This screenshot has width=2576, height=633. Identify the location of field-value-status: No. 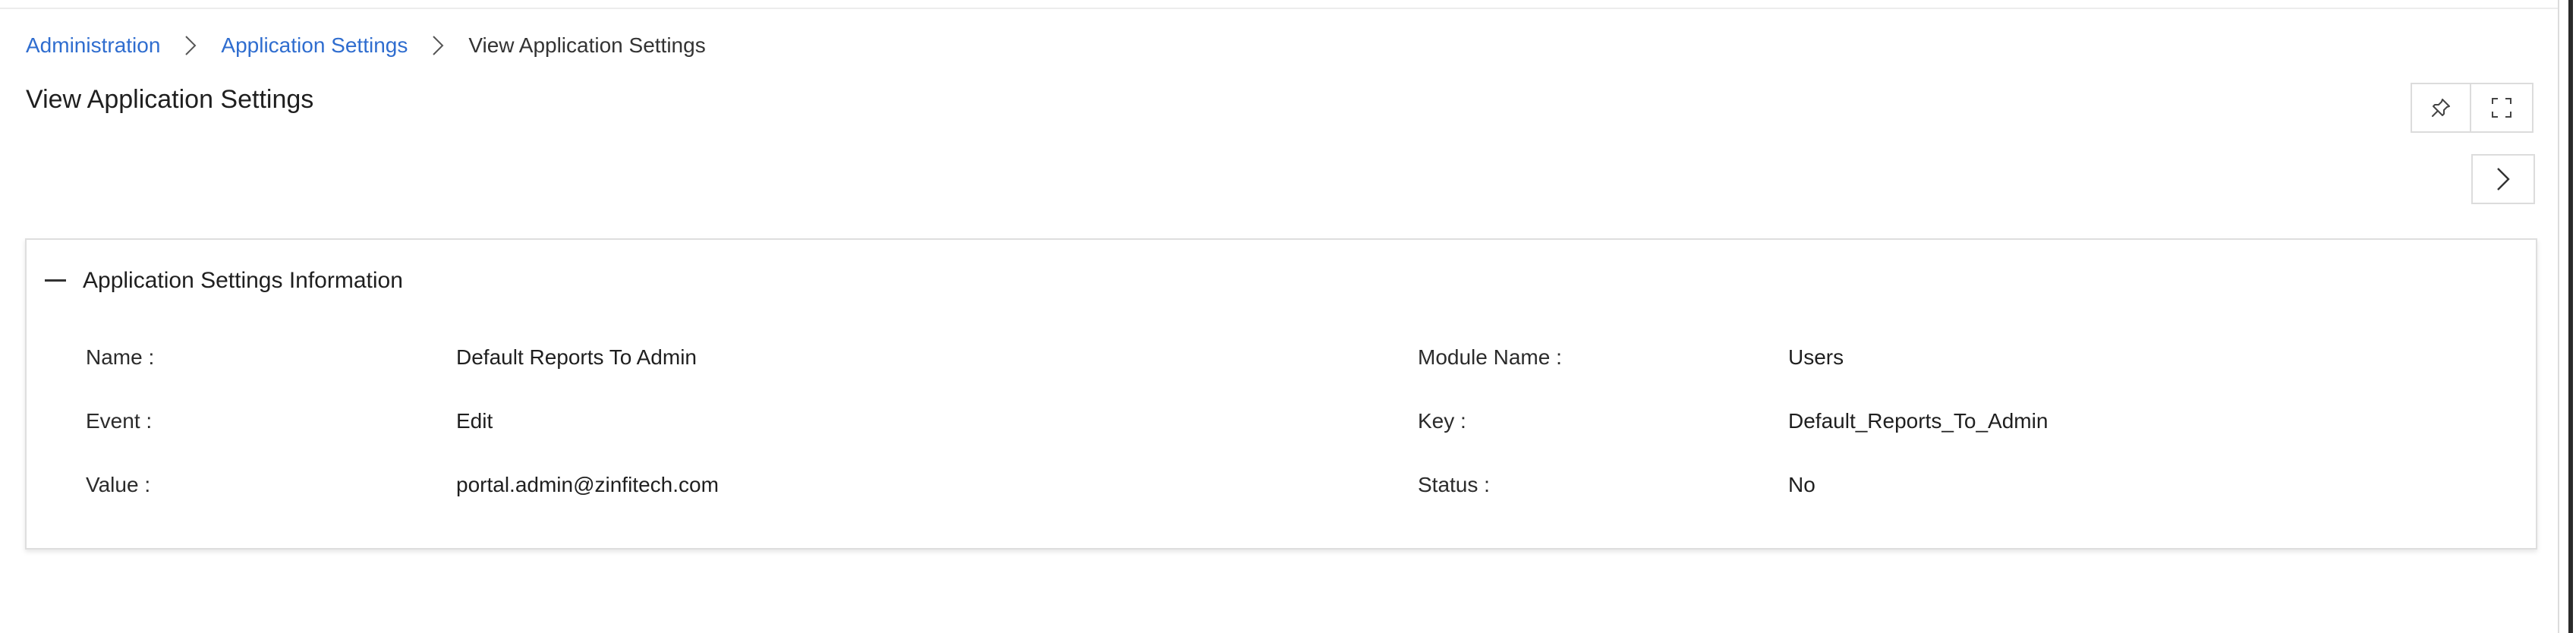
(1801, 485).